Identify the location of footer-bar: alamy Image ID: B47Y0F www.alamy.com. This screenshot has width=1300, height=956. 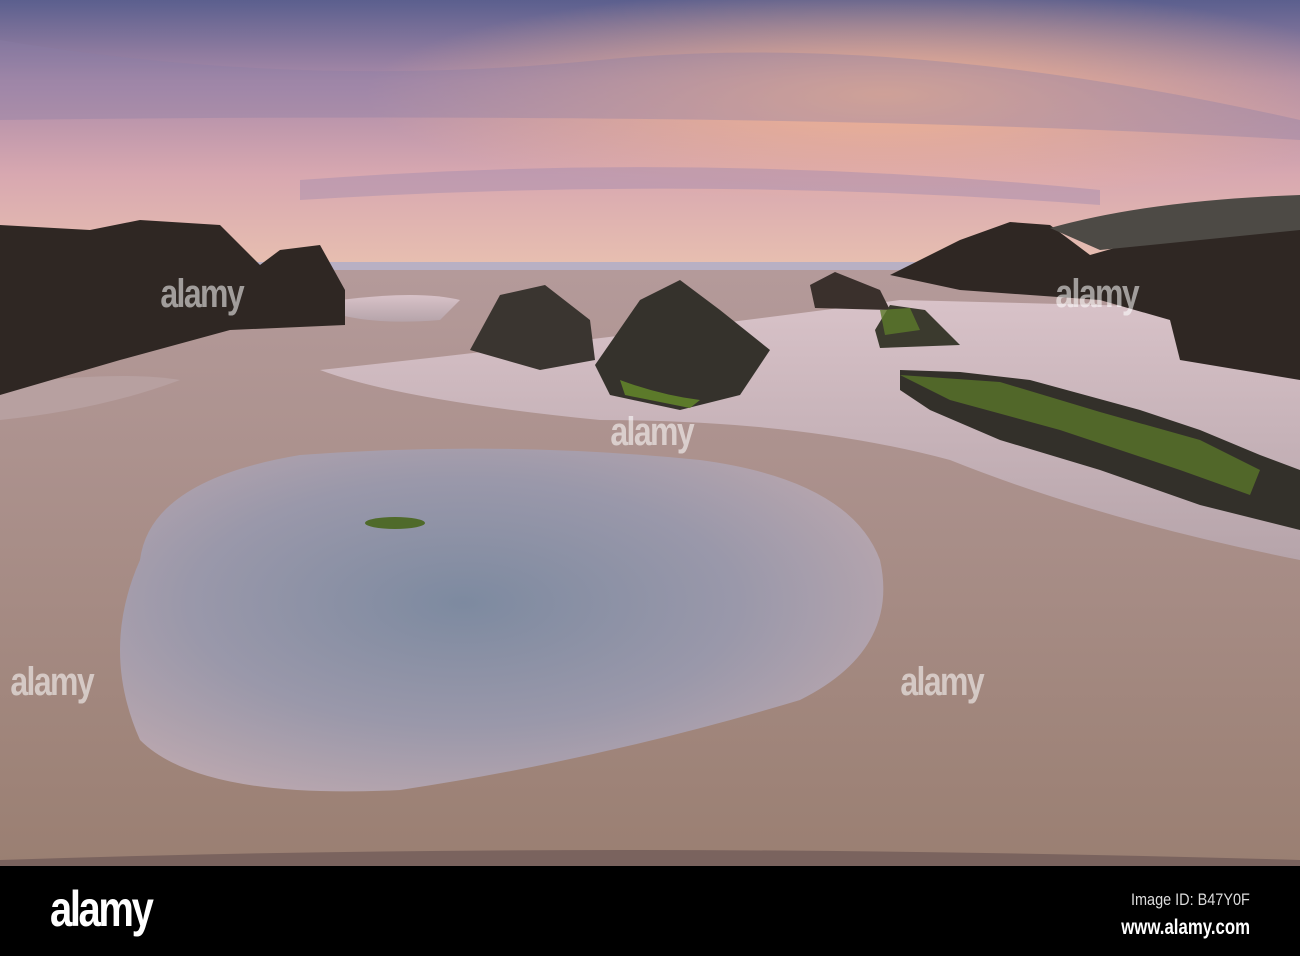
(650, 911).